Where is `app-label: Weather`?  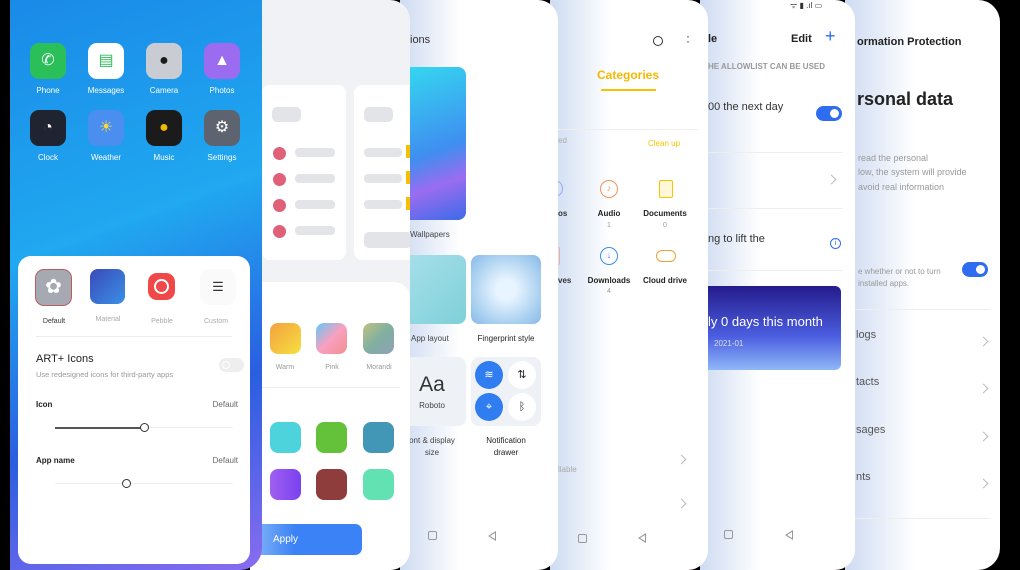 app-label: Weather is located at coordinates (106, 157).